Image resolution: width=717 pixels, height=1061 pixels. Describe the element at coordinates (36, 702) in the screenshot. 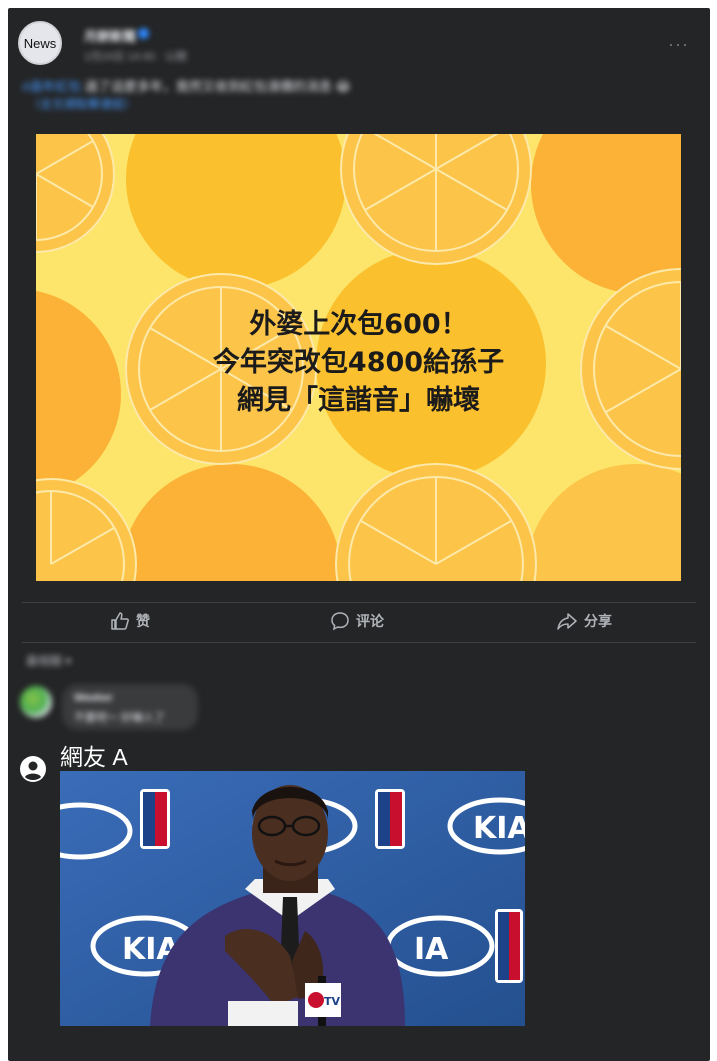

I see `commenter-avatar` at that location.